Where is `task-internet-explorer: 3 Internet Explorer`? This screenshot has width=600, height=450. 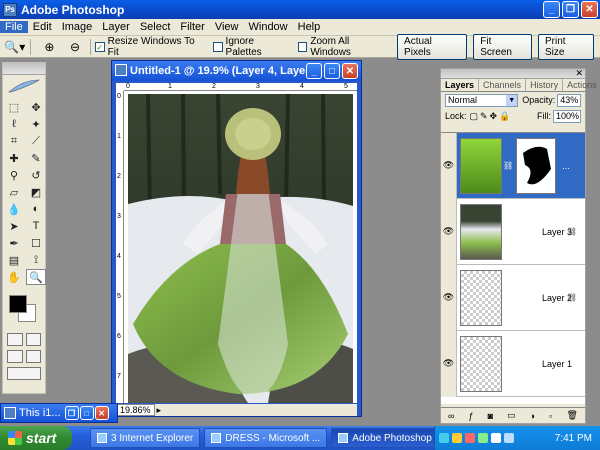
task-internet-explorer: 3 Internet Explorer is located at coordinates (145, 438).